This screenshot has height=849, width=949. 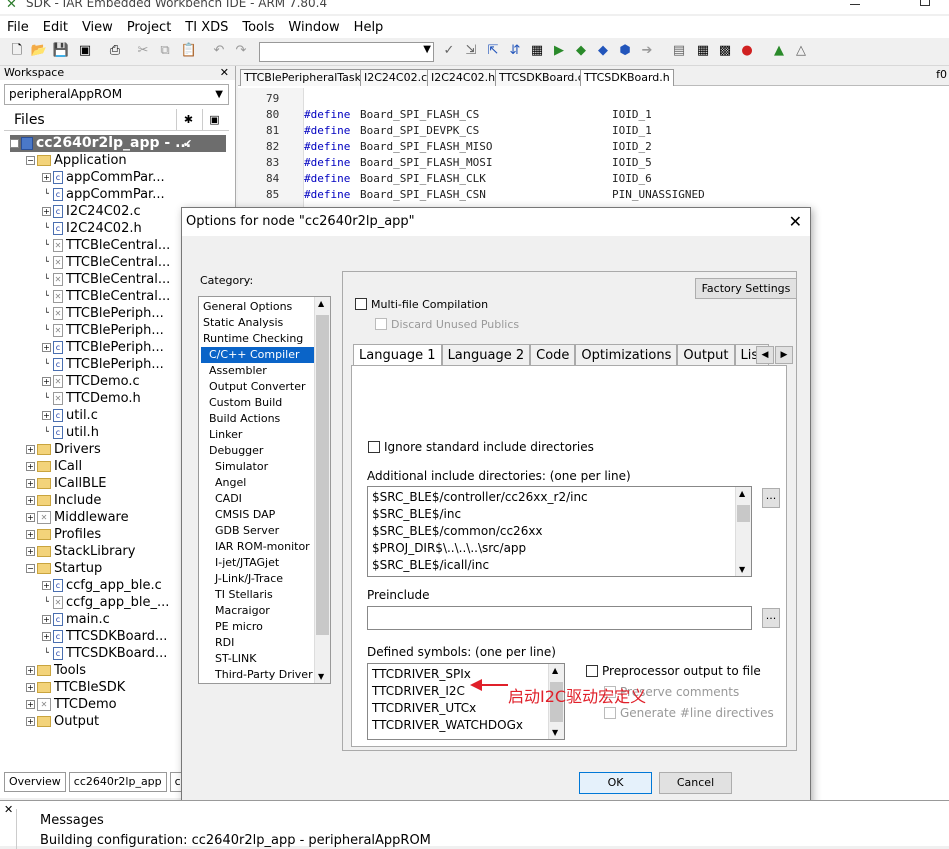 What do you see at coordinates (257, 579) in the screenshot?
I see `category-item: J-Link/J-Trace` at bounding box center [257, 579].